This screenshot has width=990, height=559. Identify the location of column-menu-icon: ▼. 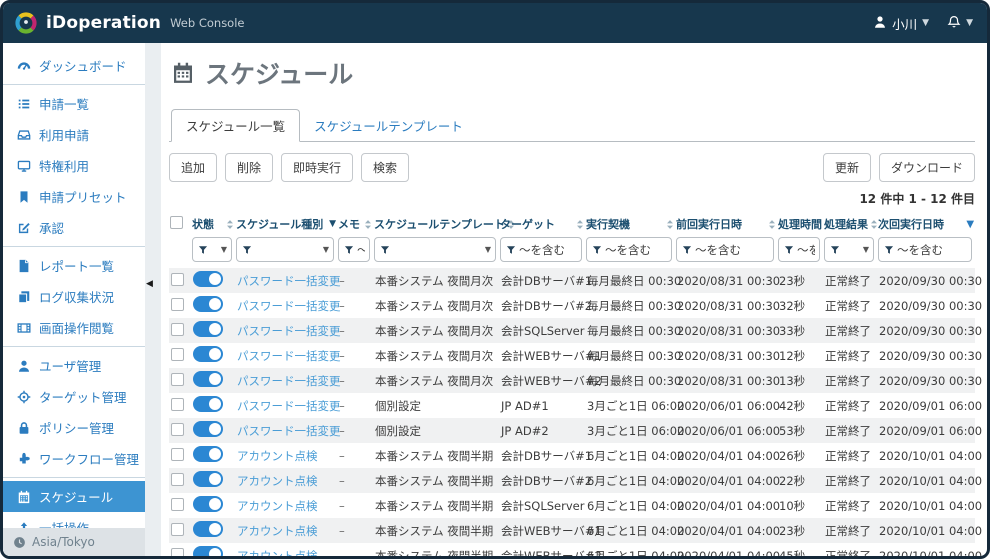
(970, 224).